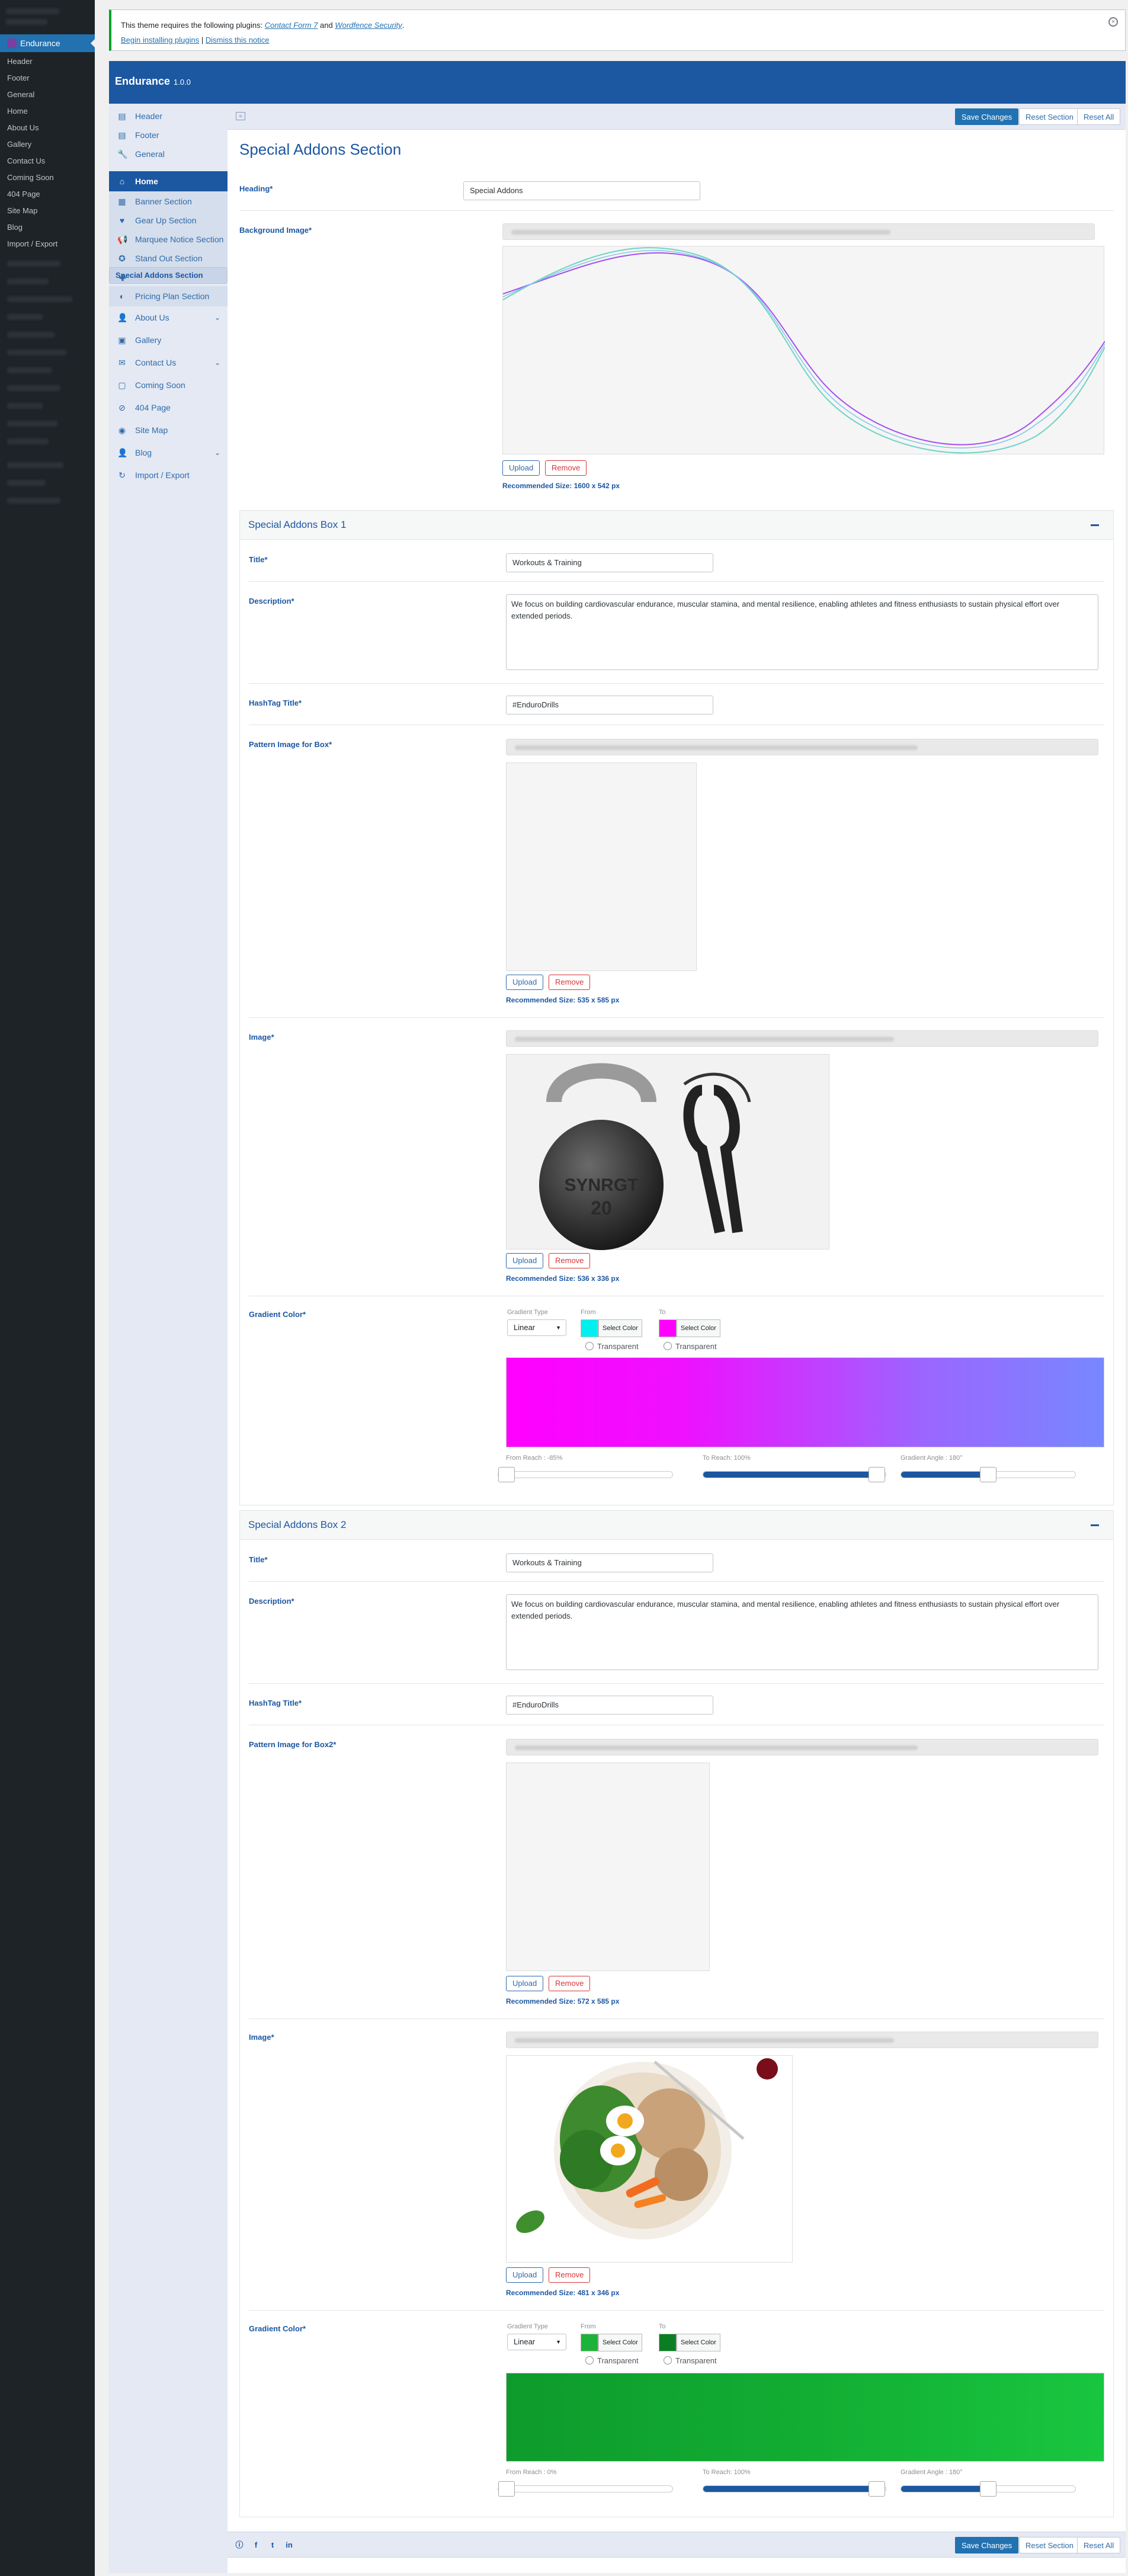  What do you see at coordinates (160, 40) in the screenshot?
I see `begin-installing-link: Begin installing plugins` at bounding box center [160, 40].